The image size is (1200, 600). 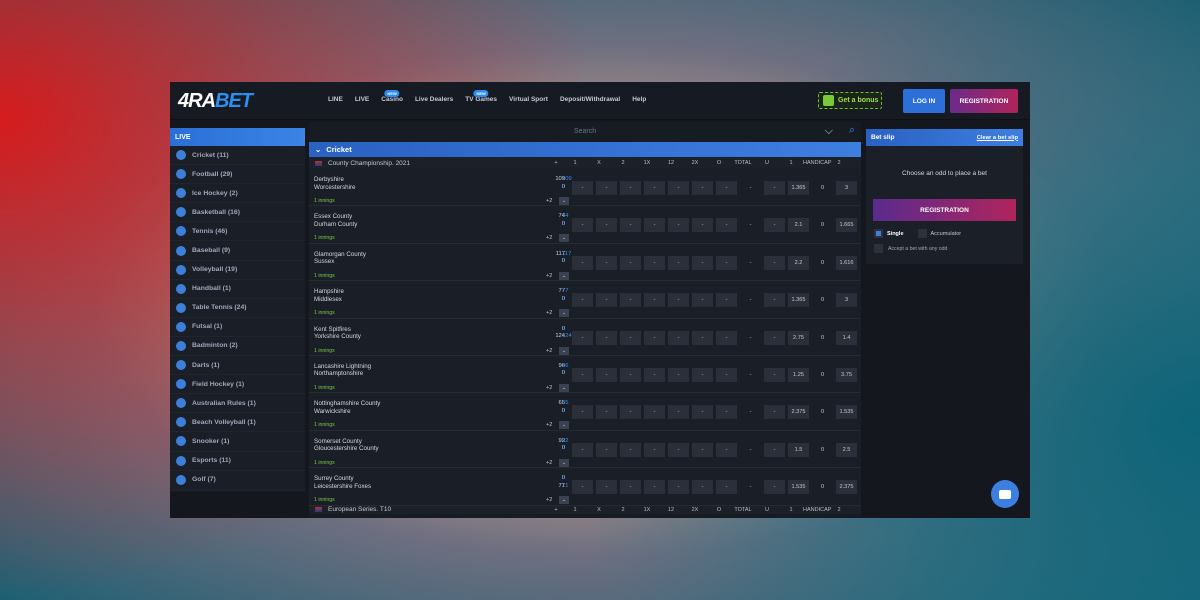 What do you see at coordinates (237, 232) in the screenshot?
I see `sidebar-item-tennis: Tennis (46)` at bounding box center [237, 232].